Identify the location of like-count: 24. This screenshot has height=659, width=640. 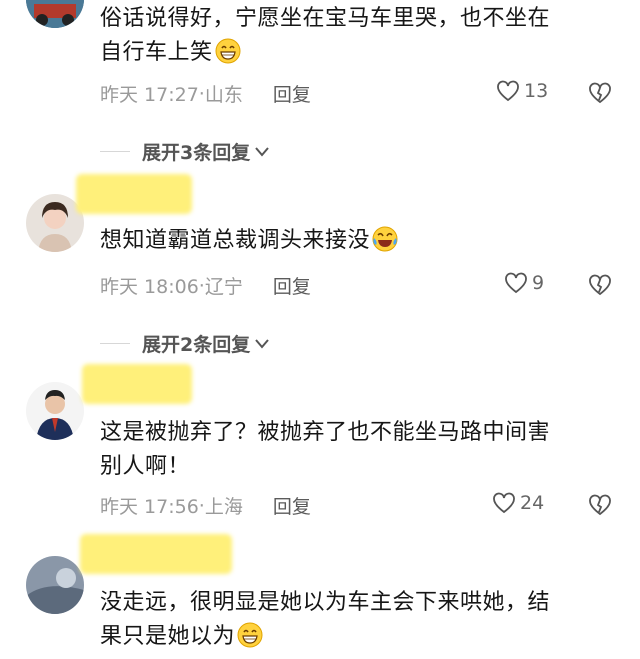
(532, 503).